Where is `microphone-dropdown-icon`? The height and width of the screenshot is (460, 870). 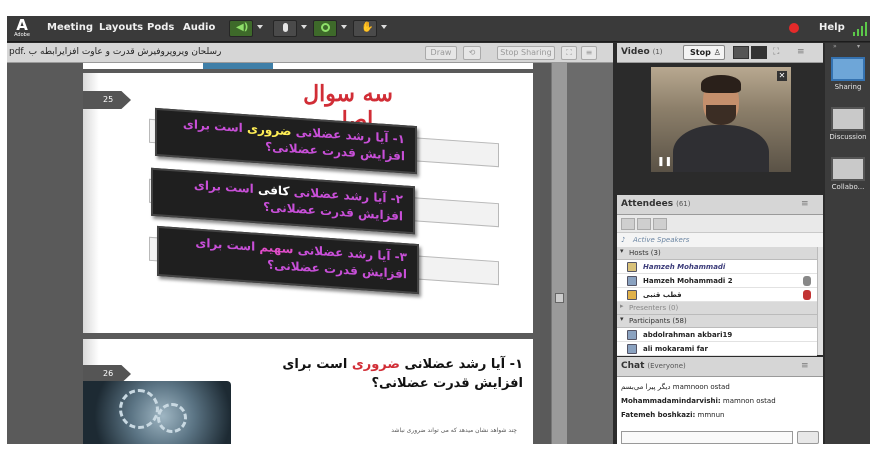 microphone-dropdown-icon is located at coordinates (304, 27).